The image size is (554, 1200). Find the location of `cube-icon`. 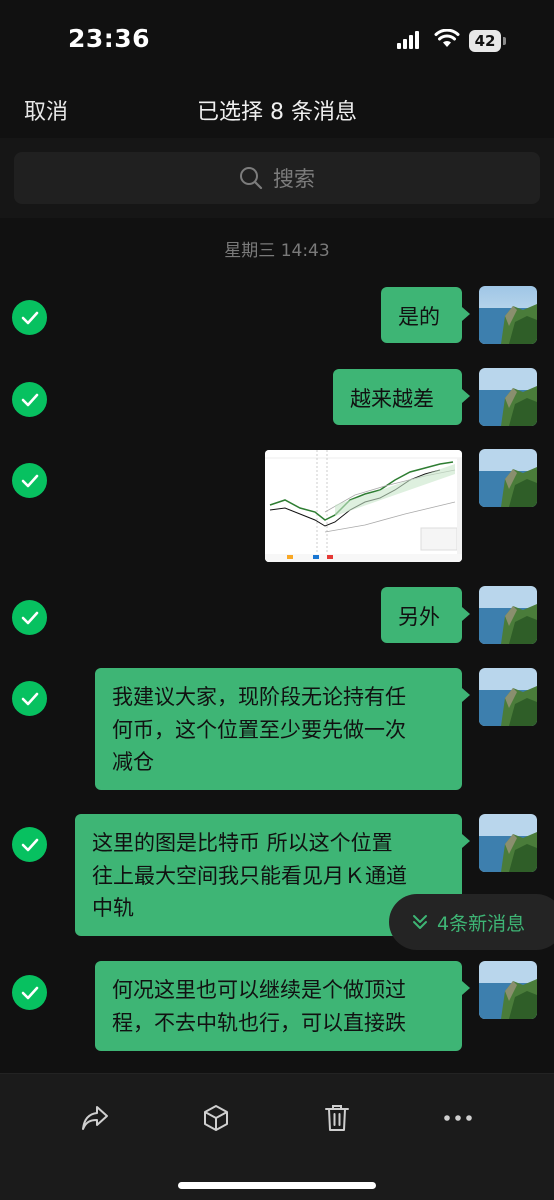

cube-icon is located at coordinates (216, 1118).